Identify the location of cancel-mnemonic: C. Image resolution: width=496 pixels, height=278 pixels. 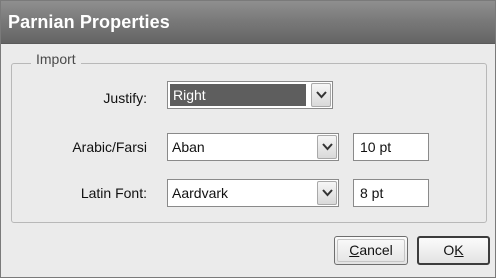
(354, 250).